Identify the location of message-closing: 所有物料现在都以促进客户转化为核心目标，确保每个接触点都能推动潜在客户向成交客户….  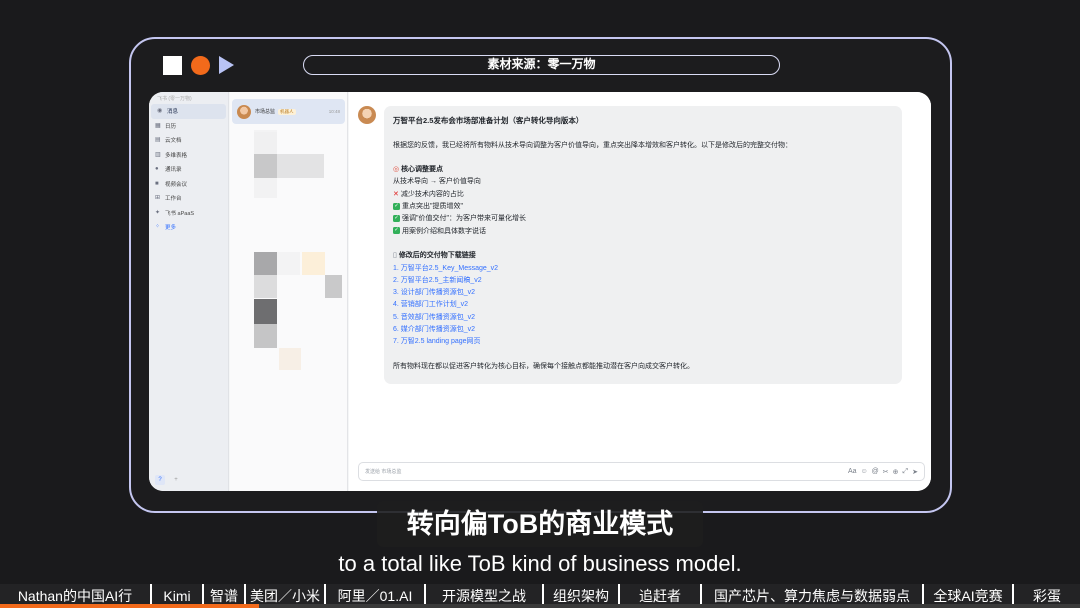
(543, 366).